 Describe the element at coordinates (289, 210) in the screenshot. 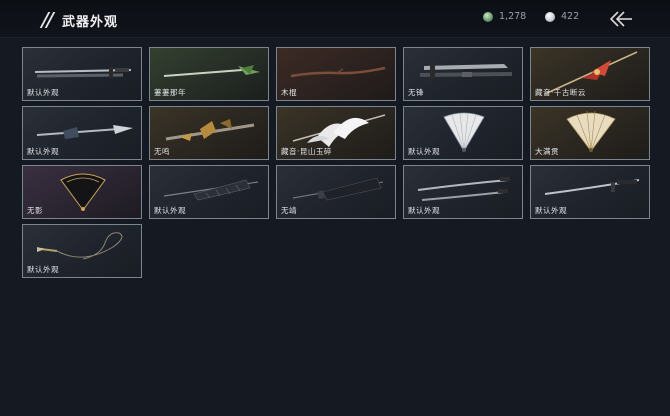

I see `weapon-label: 无靖` at that location.